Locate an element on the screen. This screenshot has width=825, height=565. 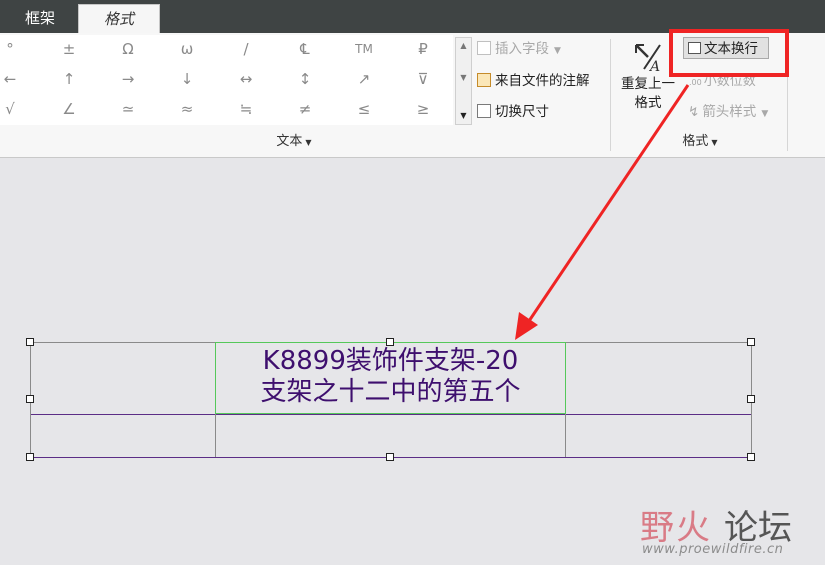
resize-handle-bottom-right is located at coordinates (751, 457).